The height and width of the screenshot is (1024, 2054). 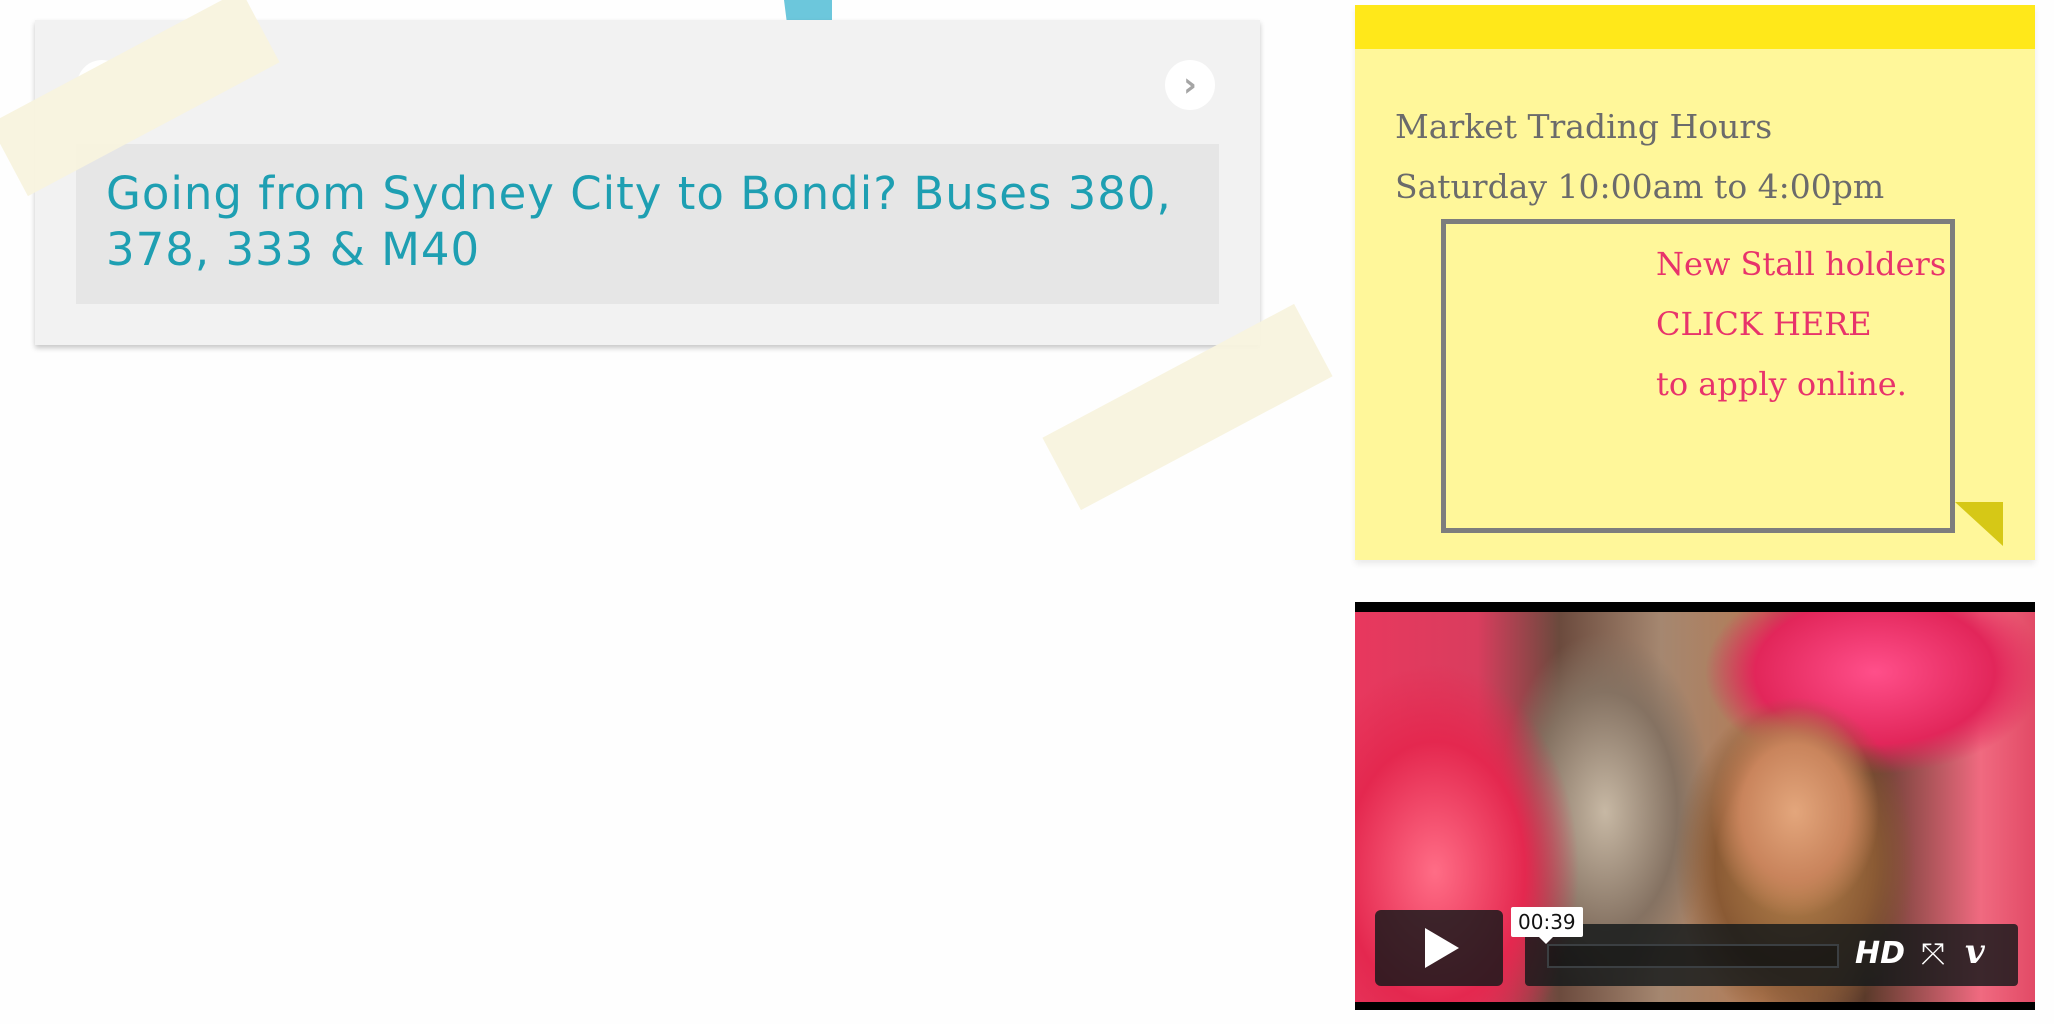 I want to click on hd-button: HD, so click(x=1880, y=953).